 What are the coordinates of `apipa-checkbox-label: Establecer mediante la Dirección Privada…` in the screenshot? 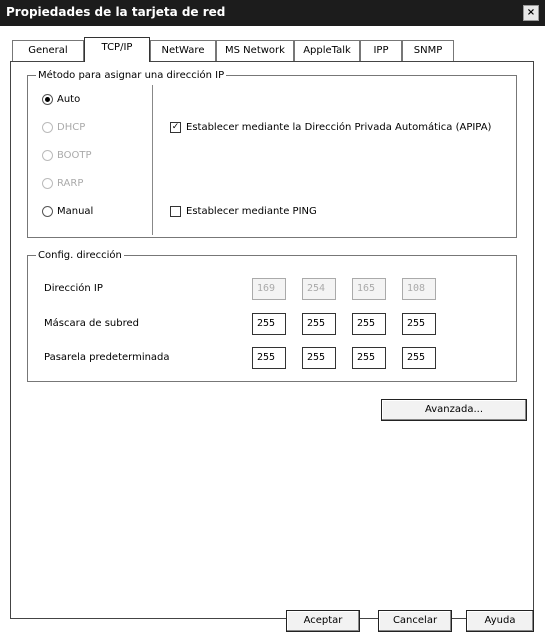 It's located at (339, 127).